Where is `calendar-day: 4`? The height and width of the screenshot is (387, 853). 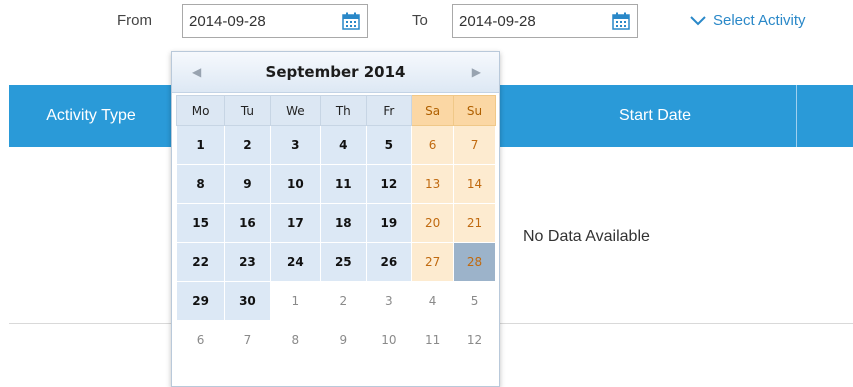
calendar-day: 4 is located at coordinates (343, 145).